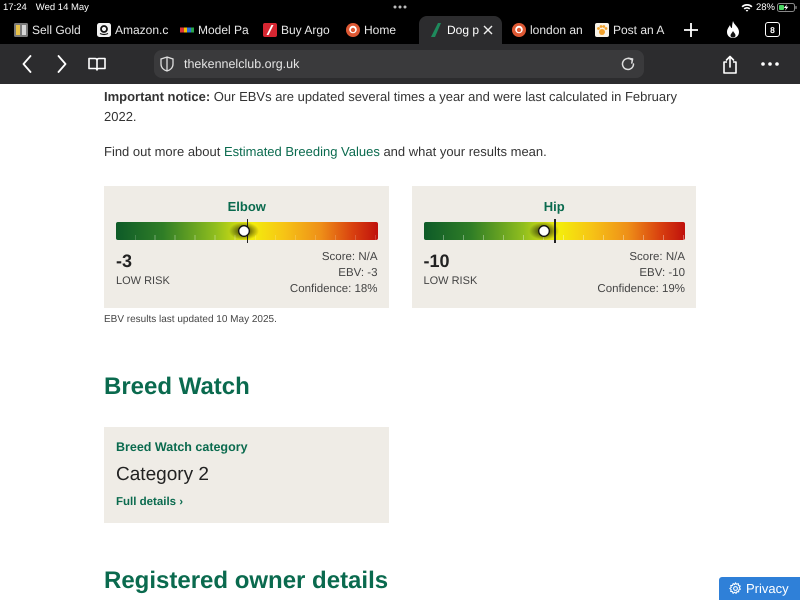 The height and width of the screenshot is (600, 800). I want to click on gauge-title: Hip, so click(554, 207).